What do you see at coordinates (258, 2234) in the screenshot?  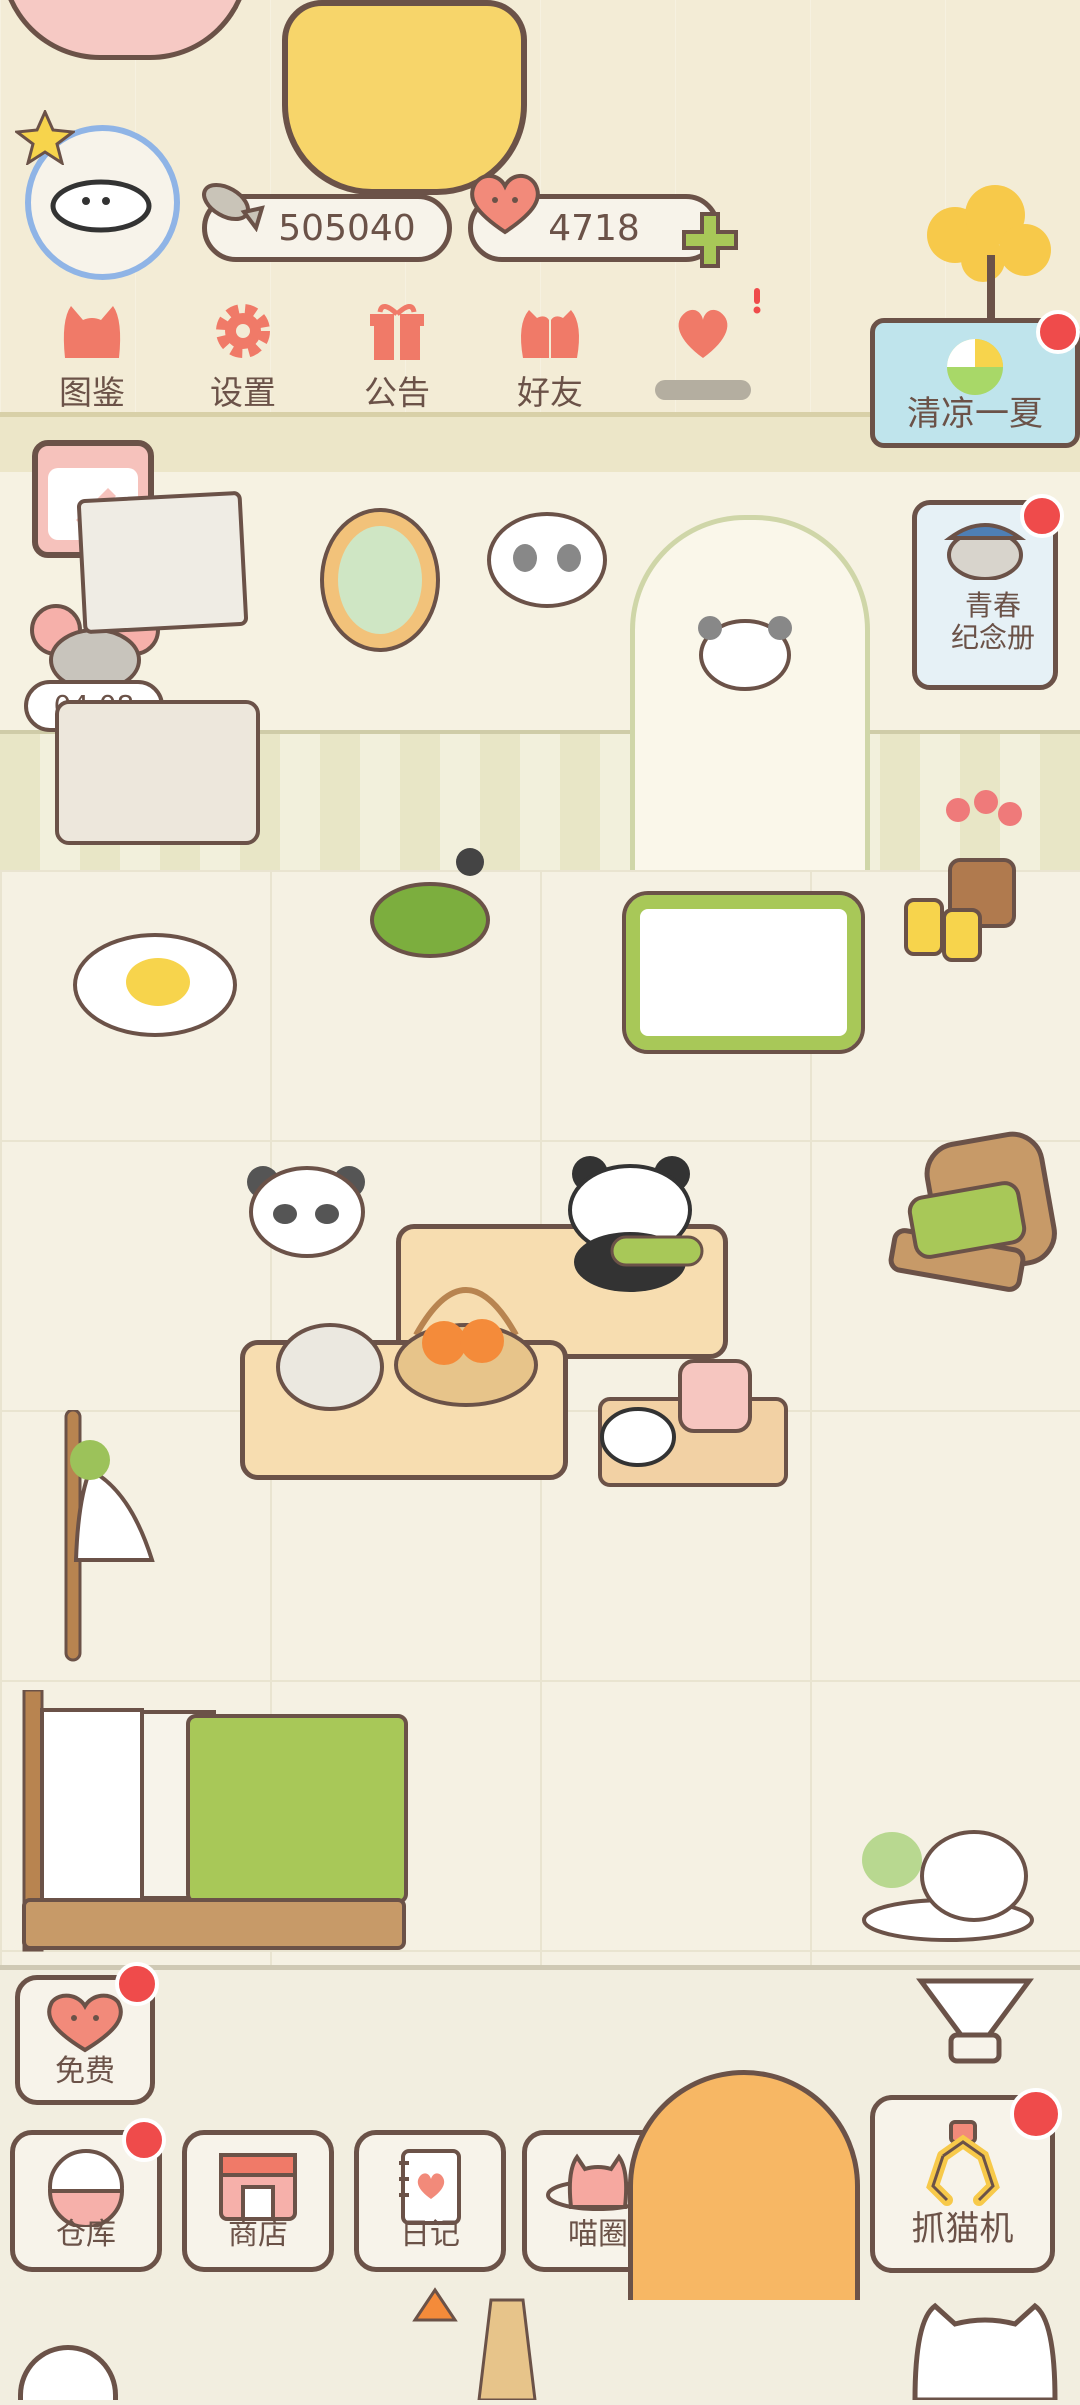 I see `nav-shop-label: 商店` at bounding box center [258, 2234].